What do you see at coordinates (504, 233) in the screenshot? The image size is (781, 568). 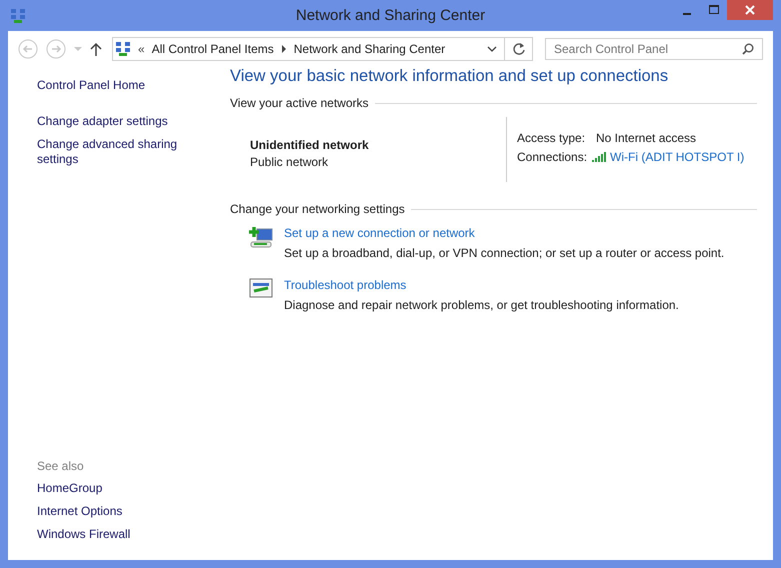 I see `task-link: Set up a new connection or network` at bounding box center [504, 233].